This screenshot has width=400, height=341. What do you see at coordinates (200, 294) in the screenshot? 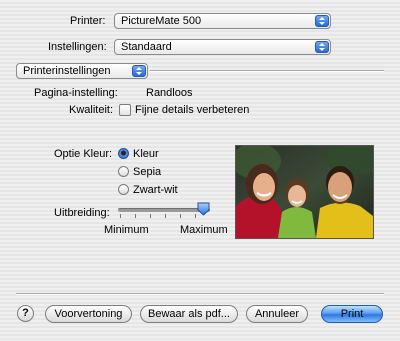
I see `bottom-divider` at bounding box center [200, 294].